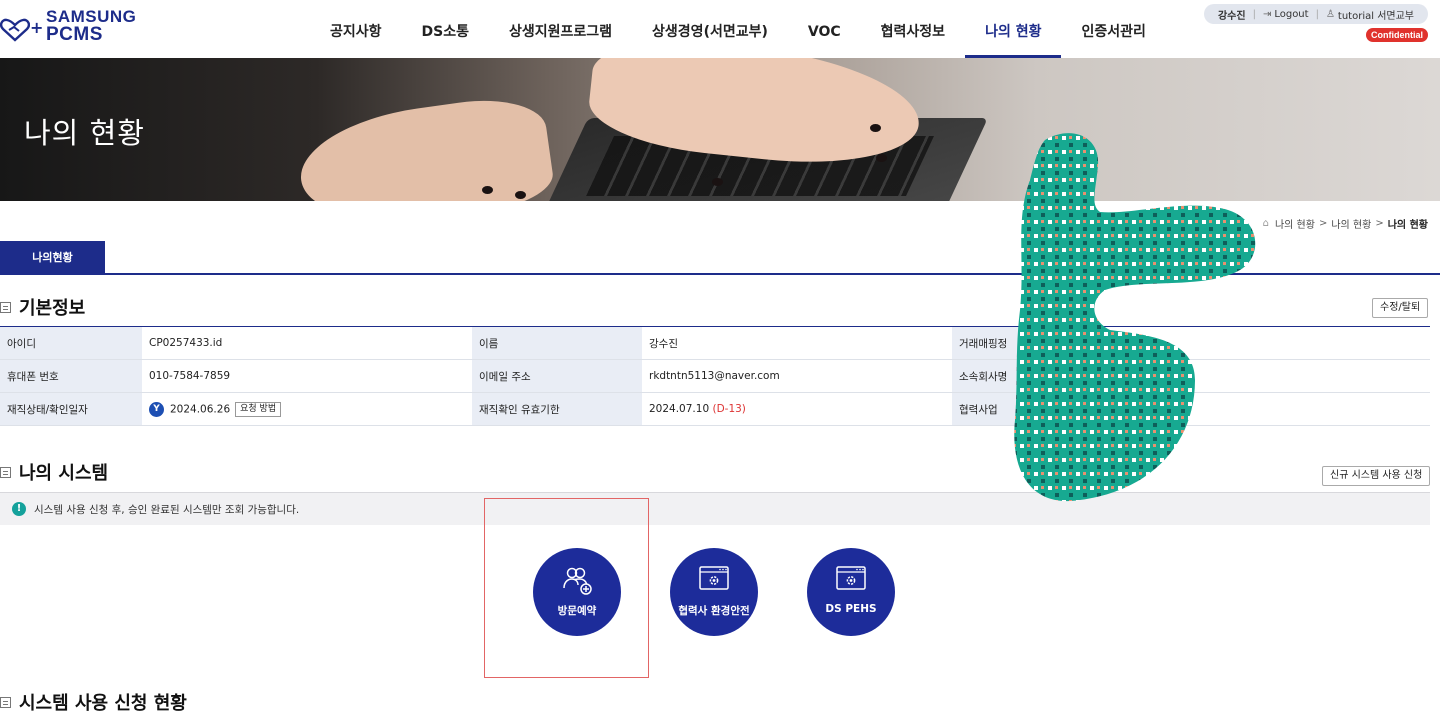 This screenshot has width=1440, height=724. Describe the element at coordinates (797, 376) in the screenshot. I see `value-email: rkdtntn5113@naver.com` at that location.